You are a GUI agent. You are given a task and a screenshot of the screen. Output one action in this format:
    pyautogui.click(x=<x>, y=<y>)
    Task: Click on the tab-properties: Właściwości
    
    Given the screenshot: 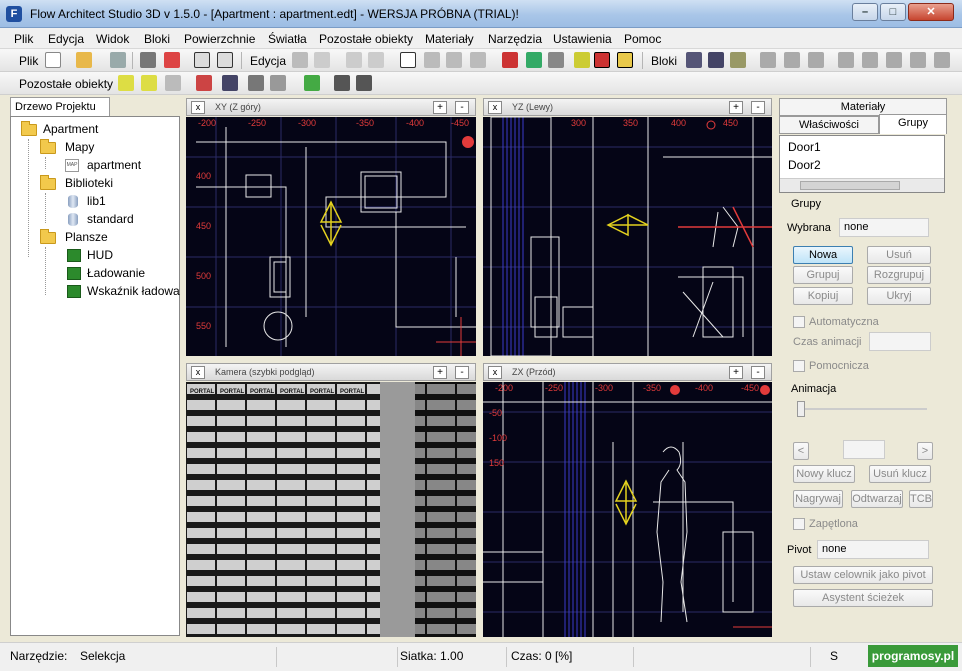 What is the action you would take?
    pyautogui.click(x=829, y=125)
    